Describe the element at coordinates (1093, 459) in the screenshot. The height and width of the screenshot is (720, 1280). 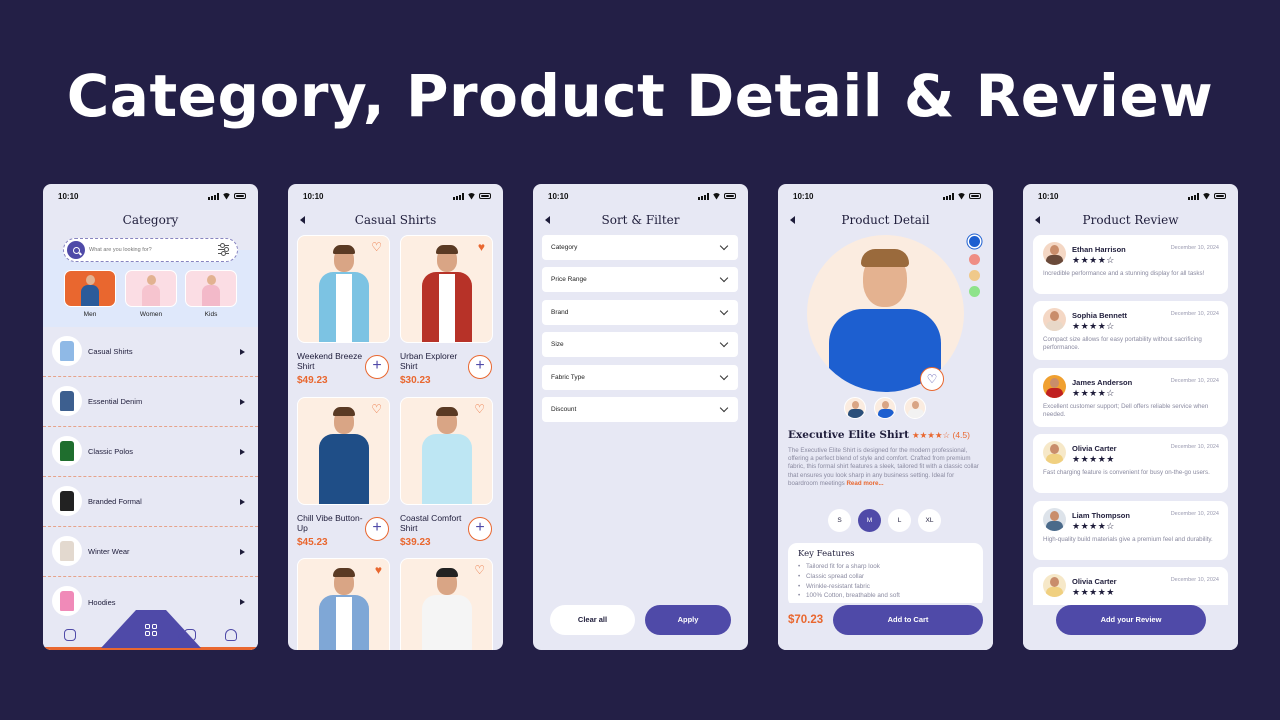
I see `review-stars: ★★★★★` at that location.